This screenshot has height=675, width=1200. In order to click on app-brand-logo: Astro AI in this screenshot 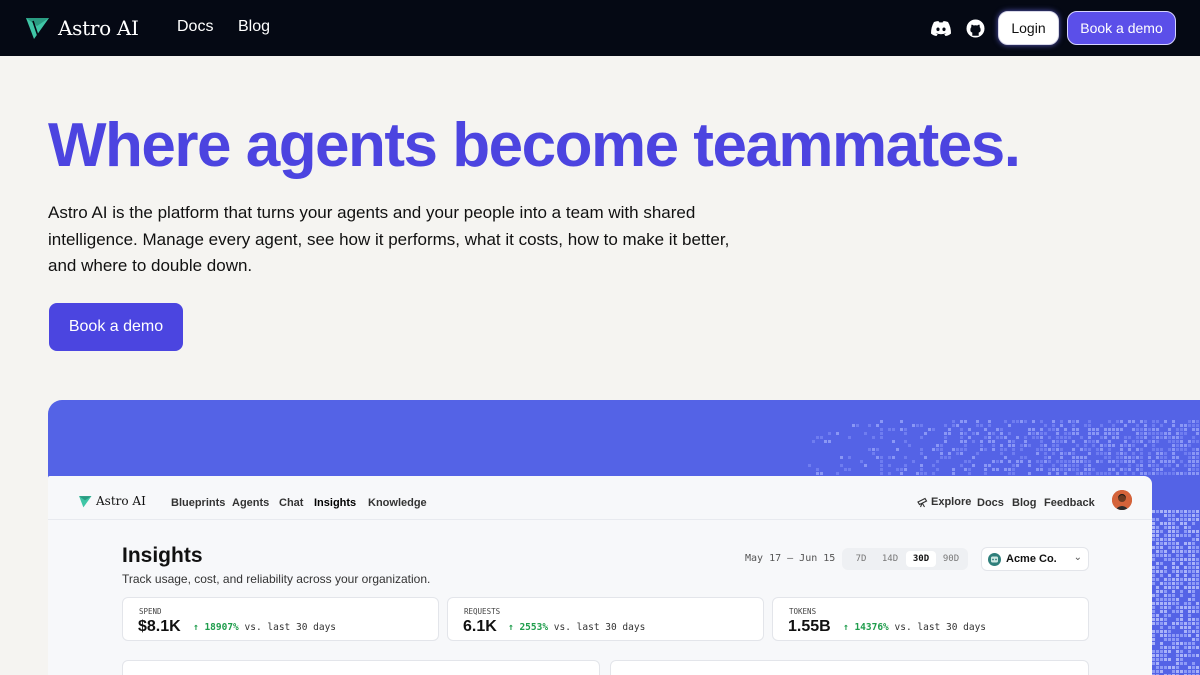, I will do `click(112, 501)`.